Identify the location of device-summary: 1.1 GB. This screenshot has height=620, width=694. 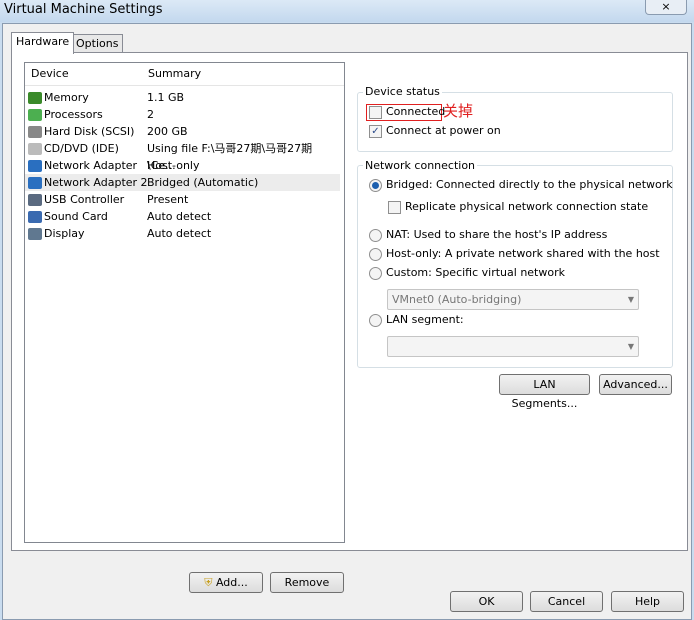
(166, 97).